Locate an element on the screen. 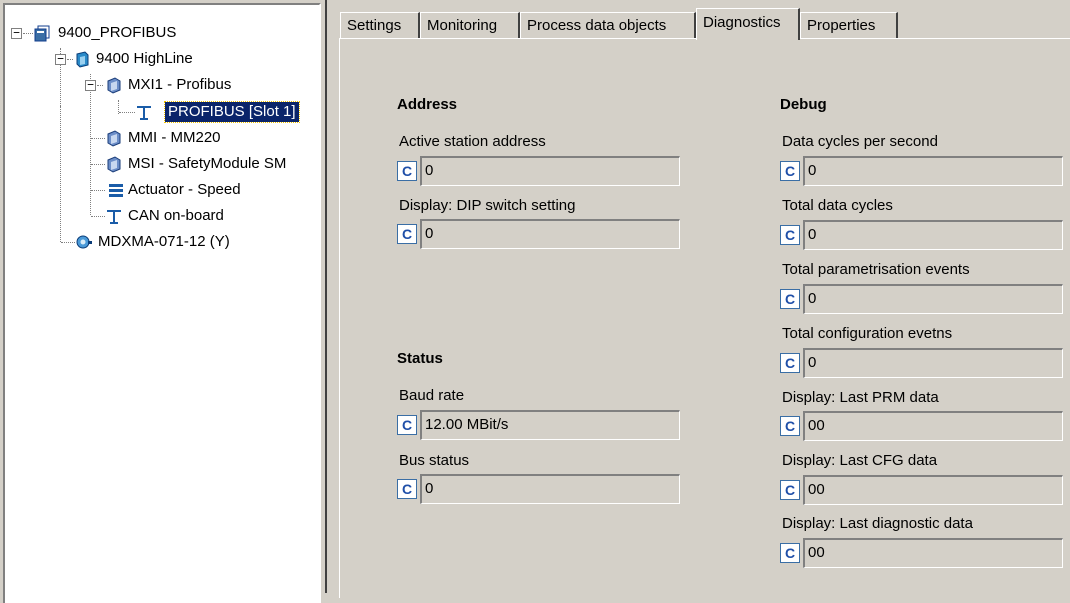 The height and width of the screenshot is (603, 1070). tree-item-mmi: MMI - MM220 is located at coordinates (160, 138).